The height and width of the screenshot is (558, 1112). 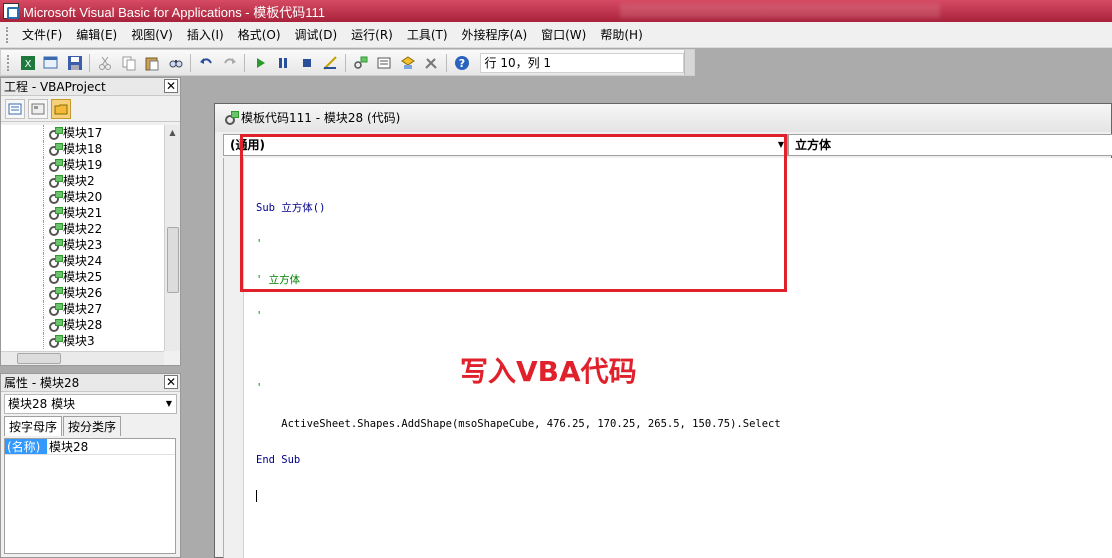 I want to click on procedure-combo: 立方体, so click(x=950, y=145).